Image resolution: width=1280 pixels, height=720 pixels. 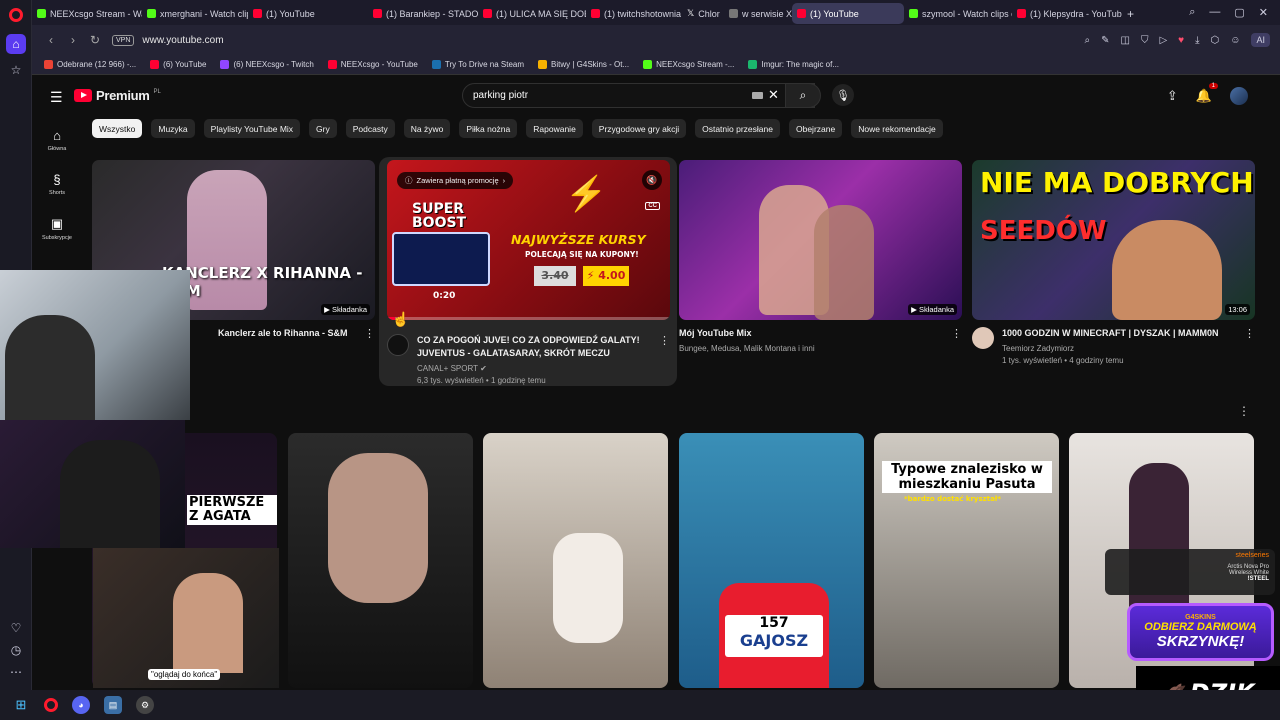 What do you see at coordinates (652, 180) in the screenshot?
I see `mute-icon: 🔇` at bounding box center [652, 180].